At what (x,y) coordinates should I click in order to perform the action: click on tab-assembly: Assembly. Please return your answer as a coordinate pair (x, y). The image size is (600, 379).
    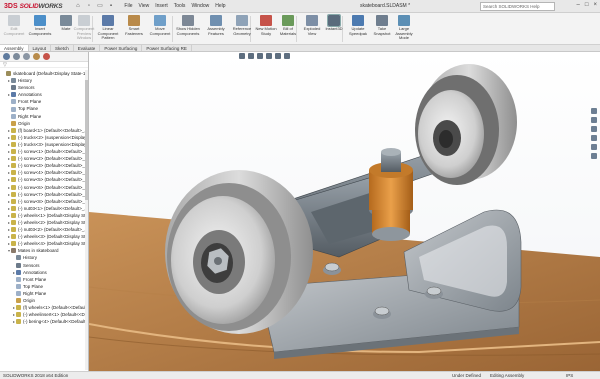
    Looking at the image, I should click on (14, 48).